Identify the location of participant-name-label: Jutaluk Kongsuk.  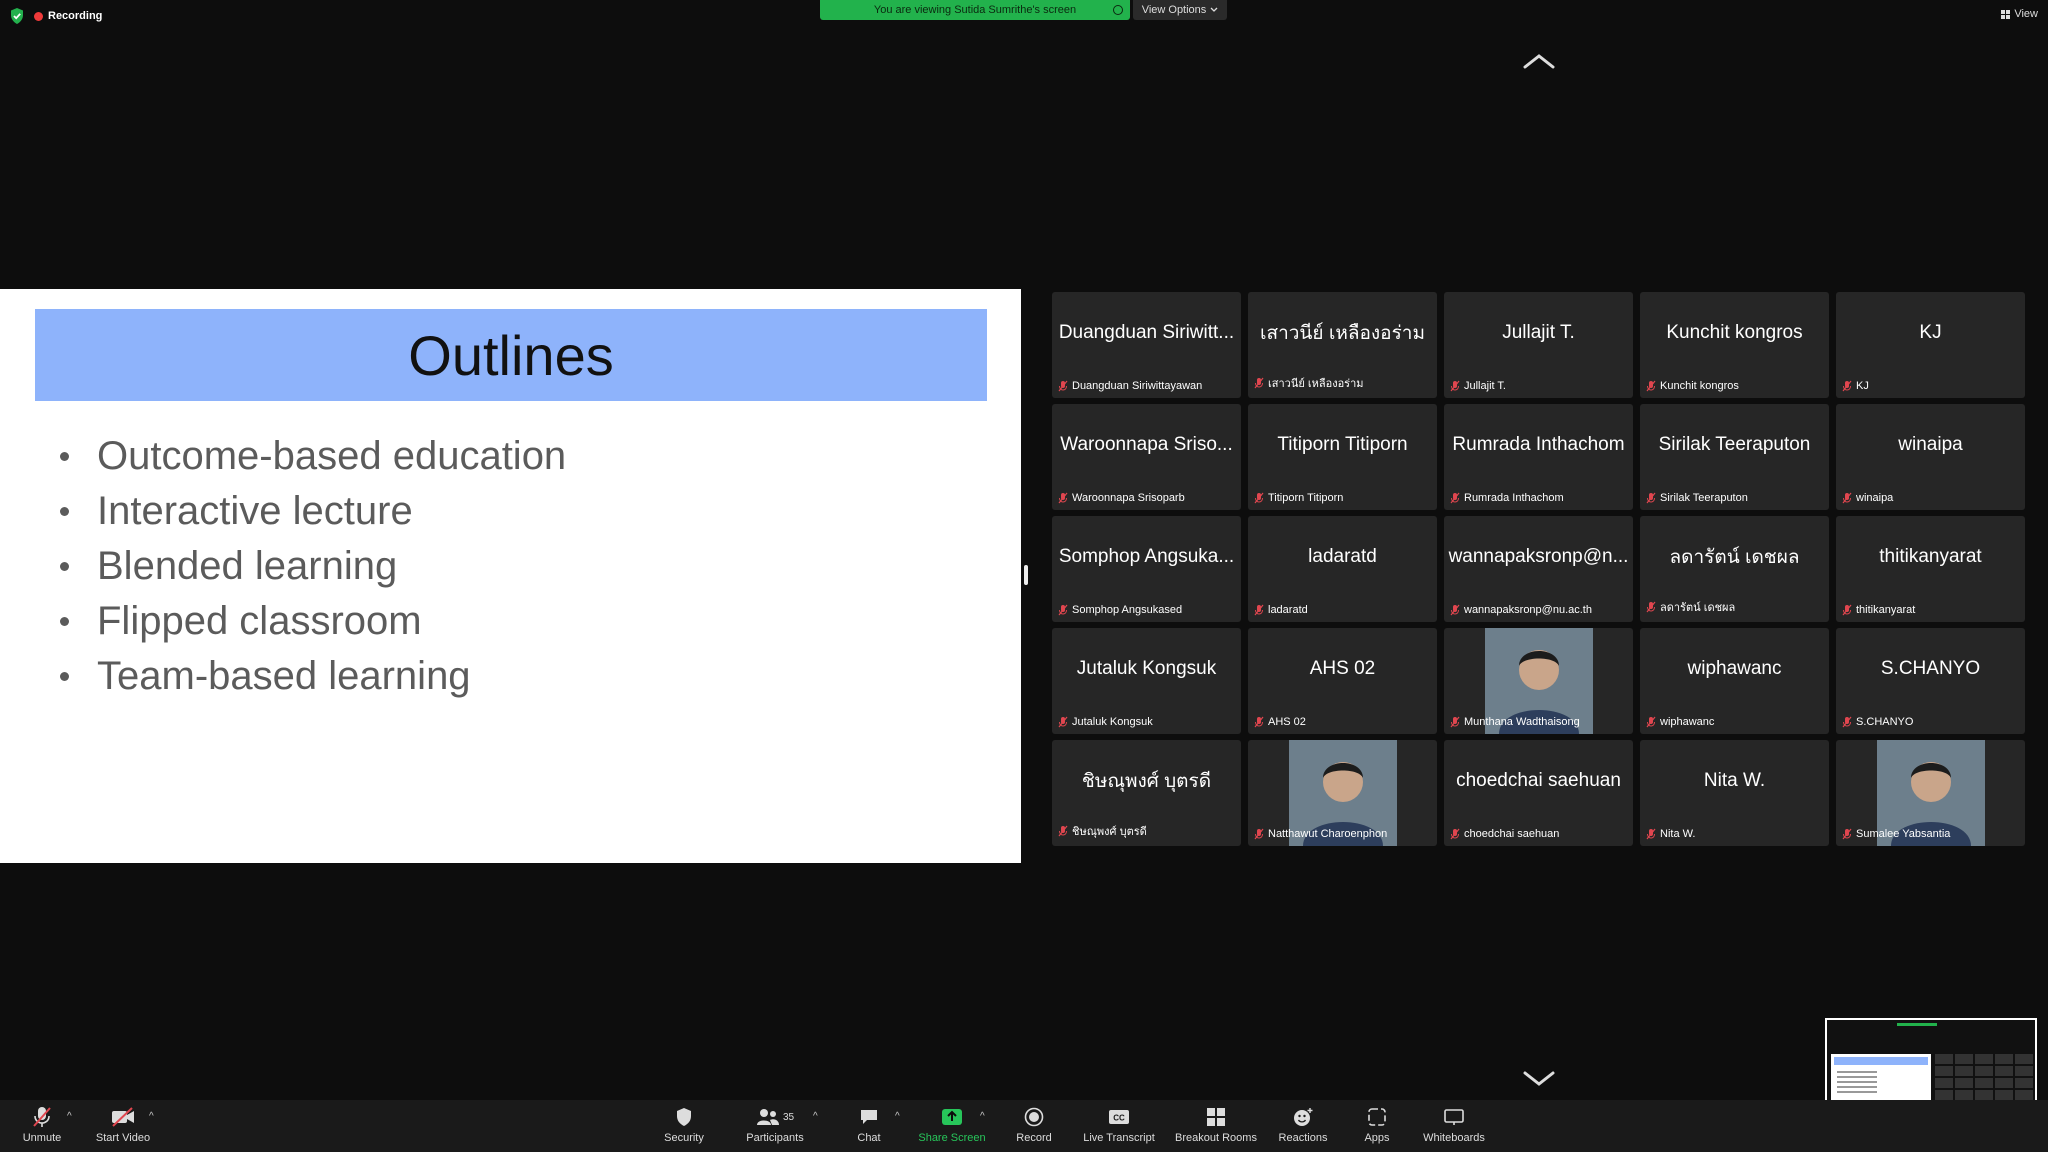
(1105, 722).